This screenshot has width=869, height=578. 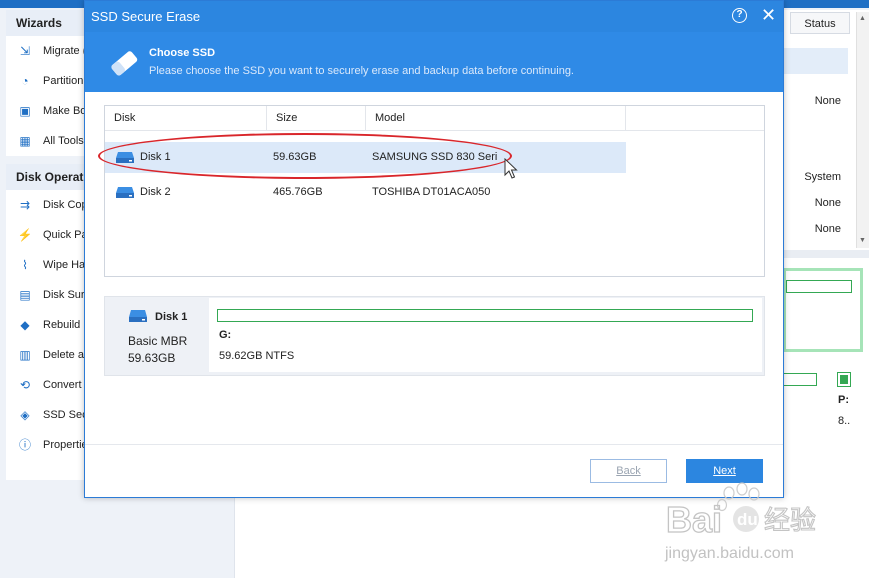 What do you see at coordinates (628, 471) in the screenshot?
I see `back-button: Back` at bounding box center [628, 471].